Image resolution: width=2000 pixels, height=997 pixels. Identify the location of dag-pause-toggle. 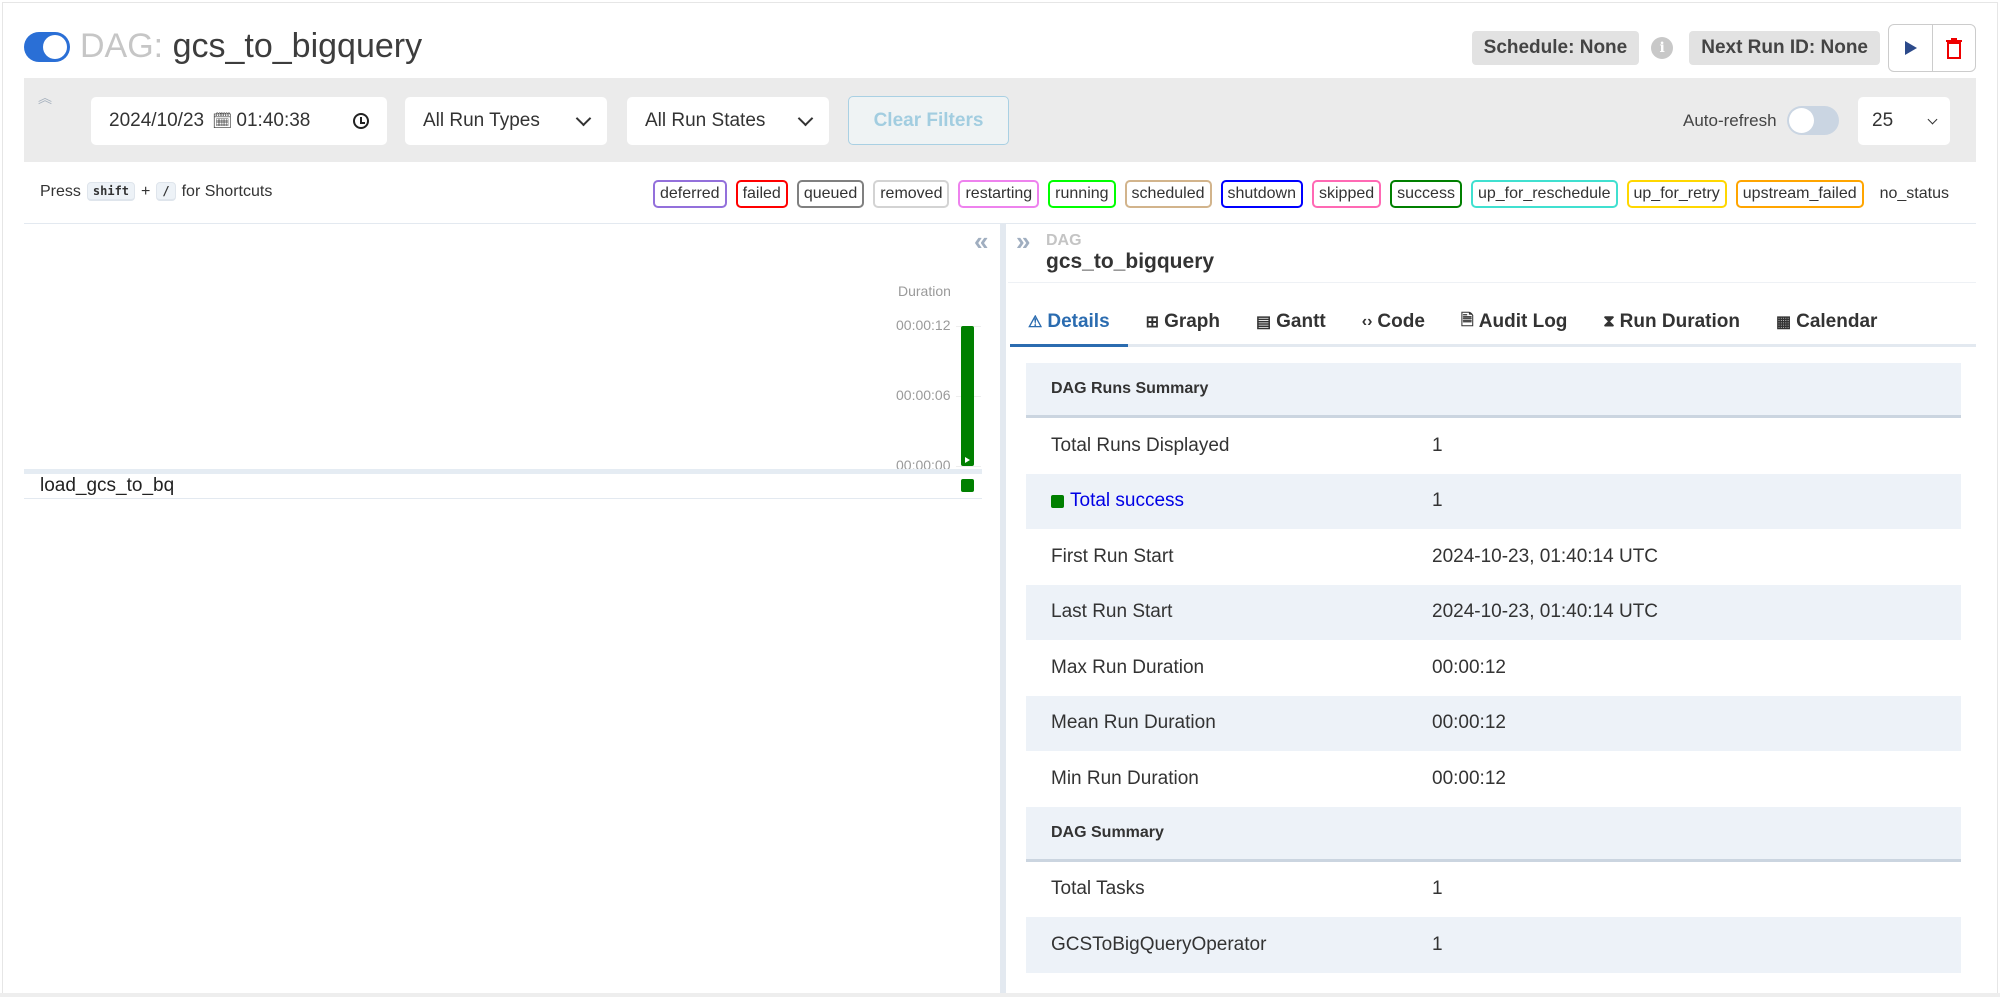
(47, 47).